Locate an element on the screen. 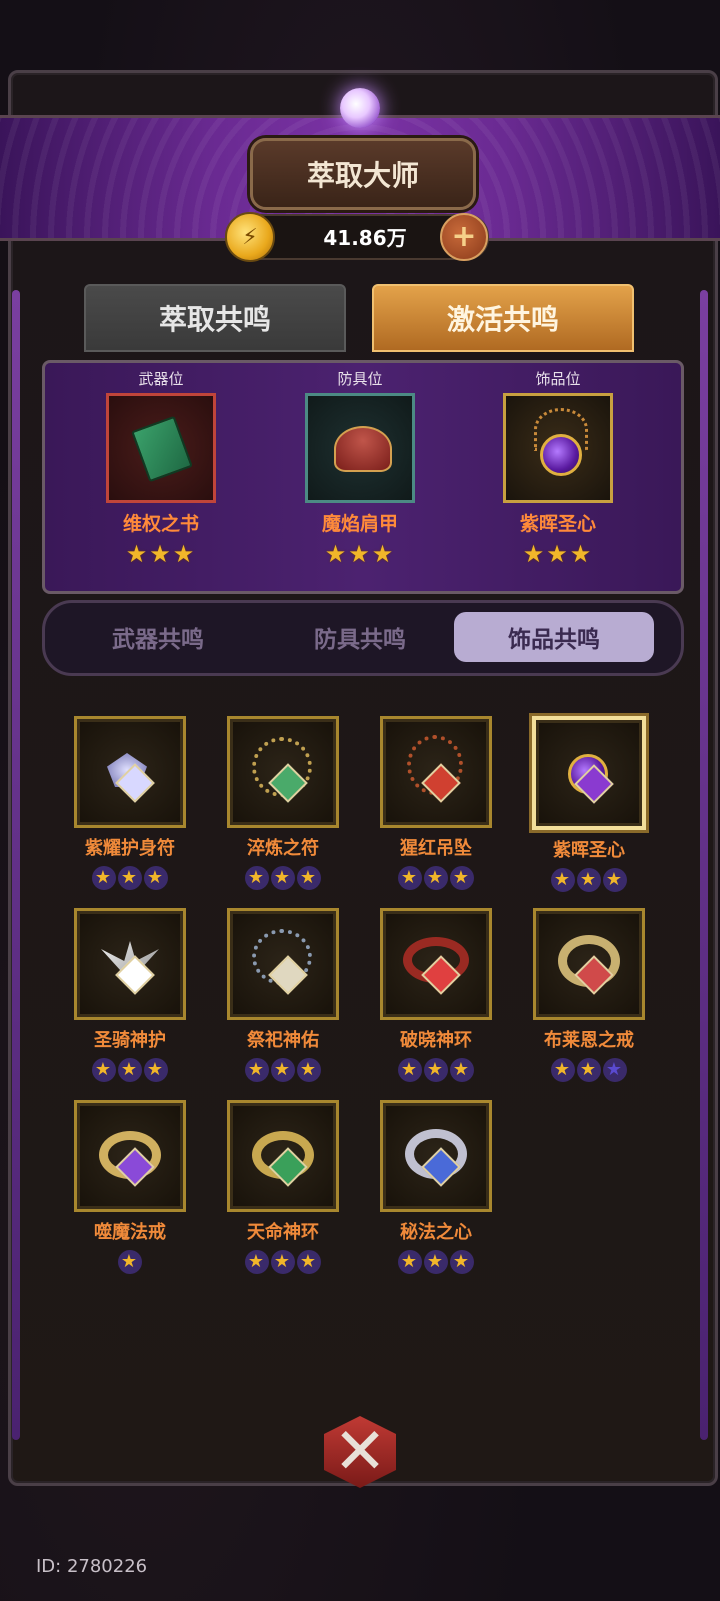  right-border-accent is located at coordinates (704, 865).